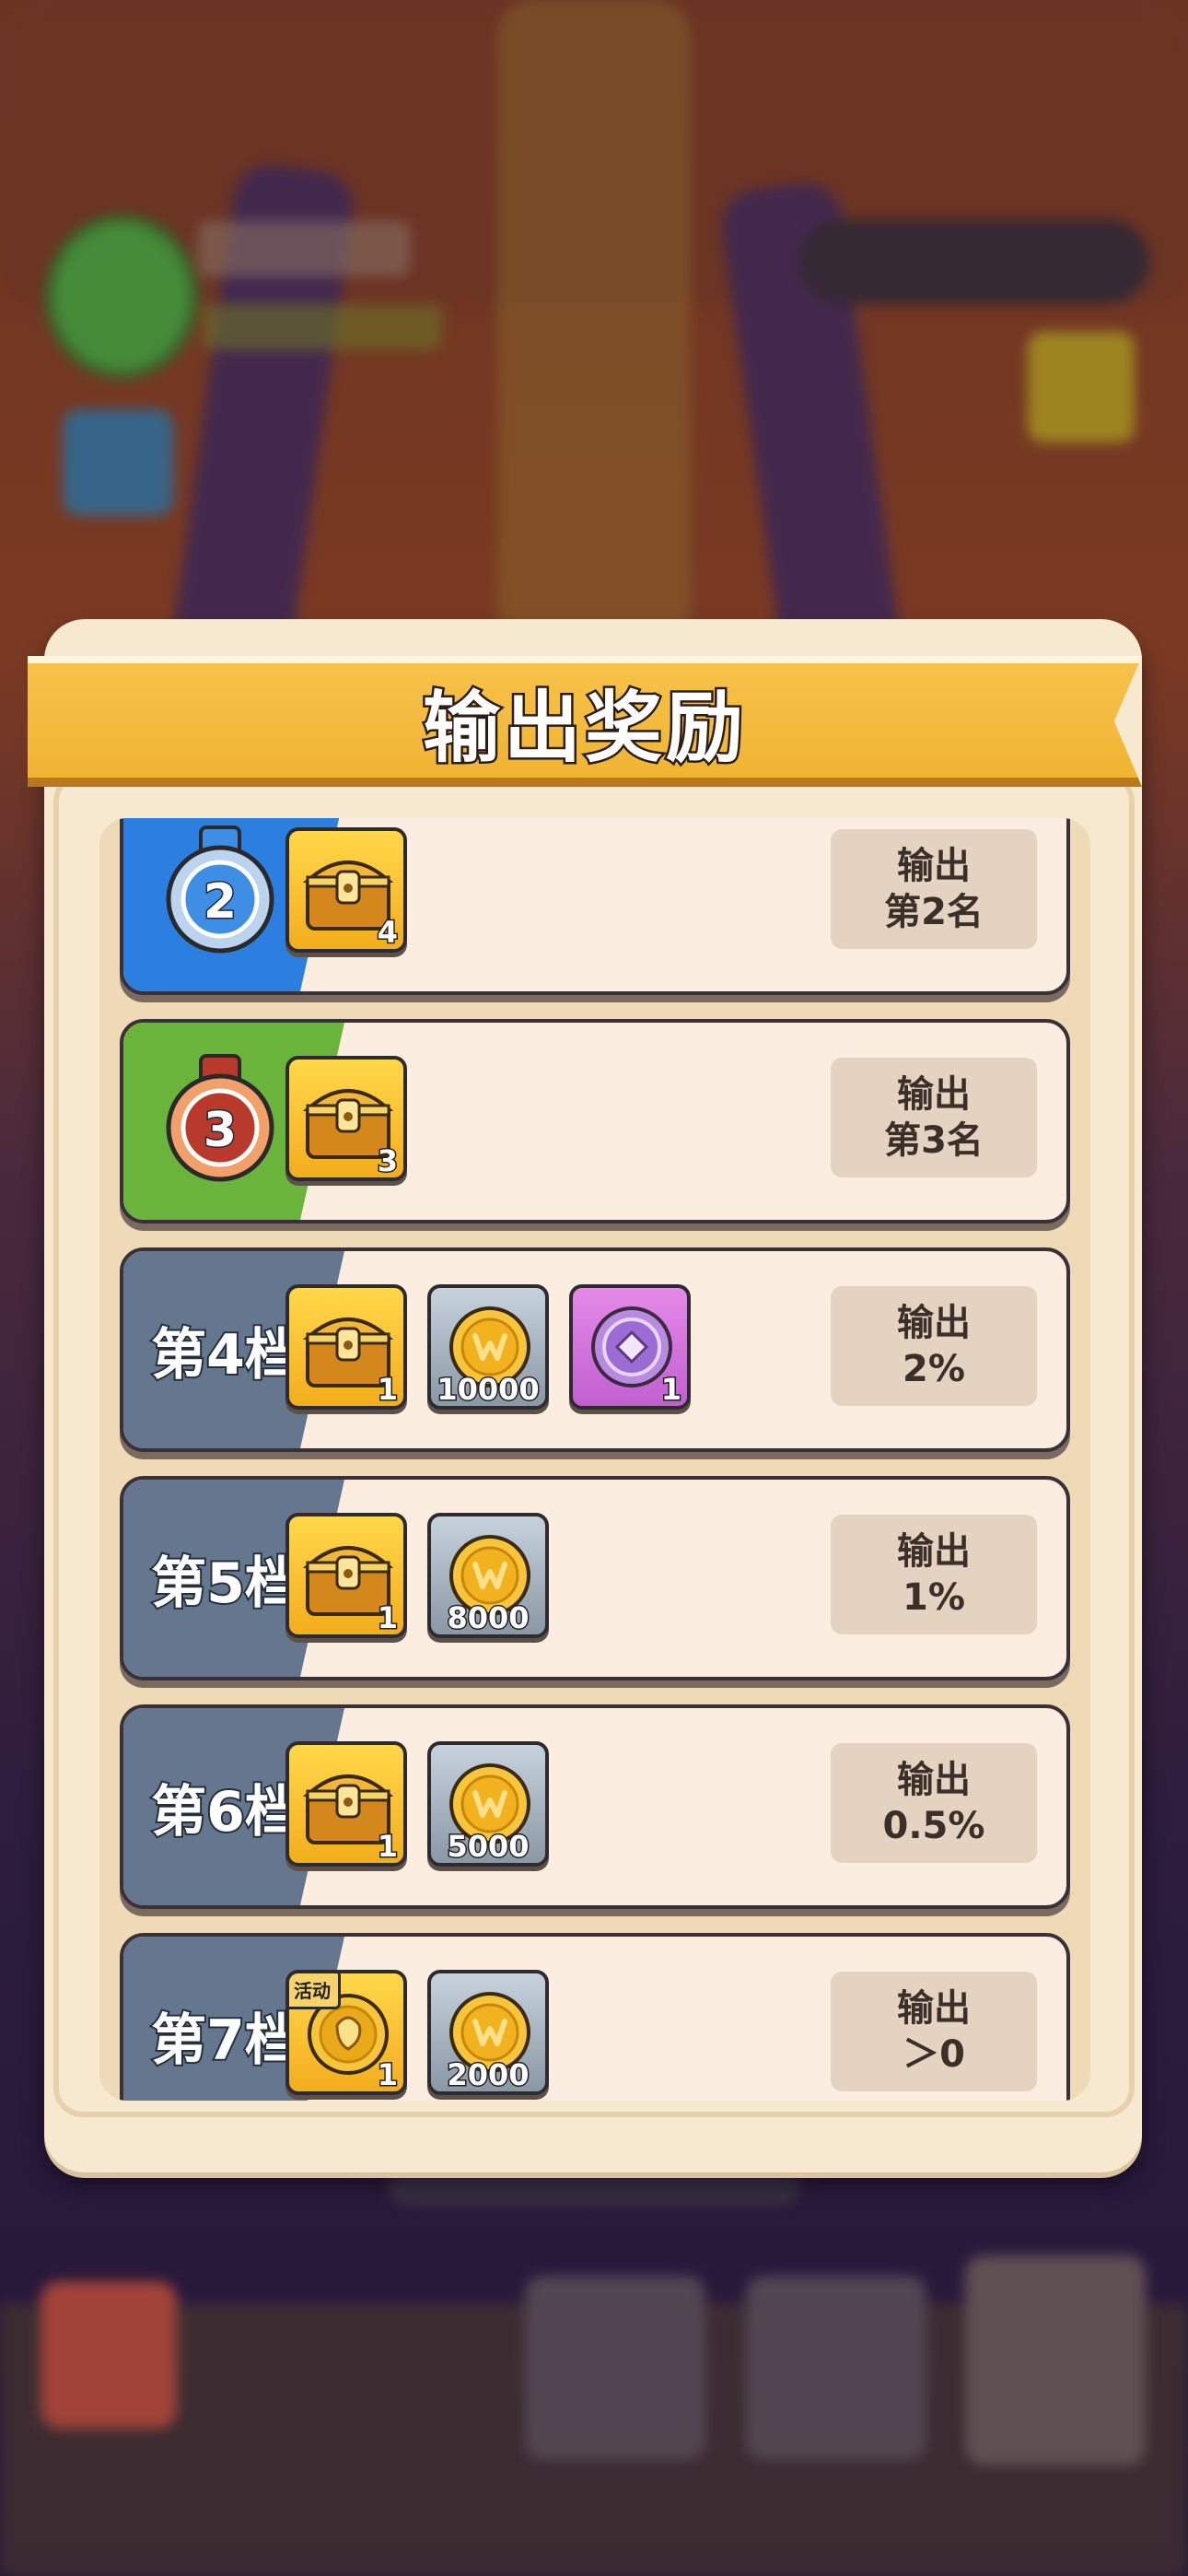 This screenshot has height=2576, width=1188. Describe the element at coordinates (488, 2074) in the screenshot. I see `reward-quantity: 2000` at that location.